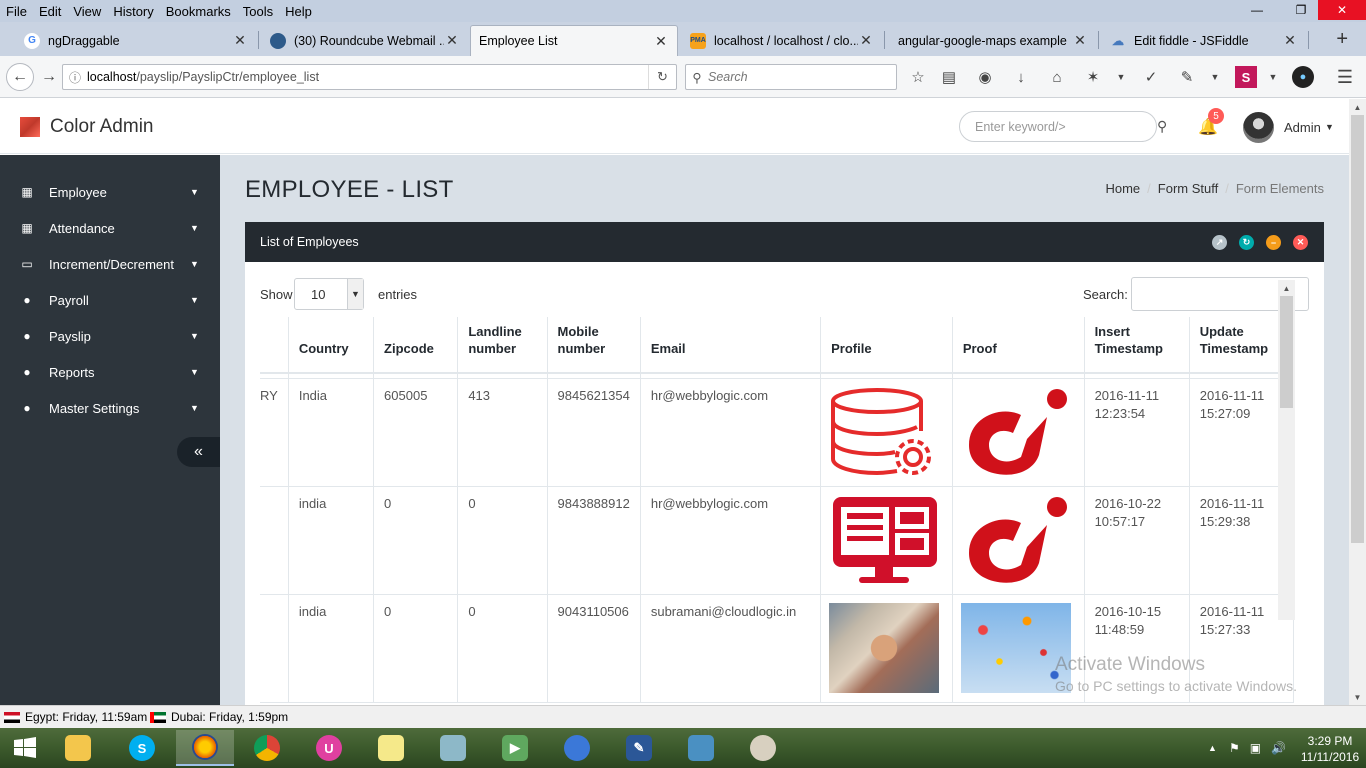  What do you see at coordinates (110, 300) in the screenshot?
I see `sidebar-item-payroll: ● Payroll ▼` at bounding box center [110, 300].